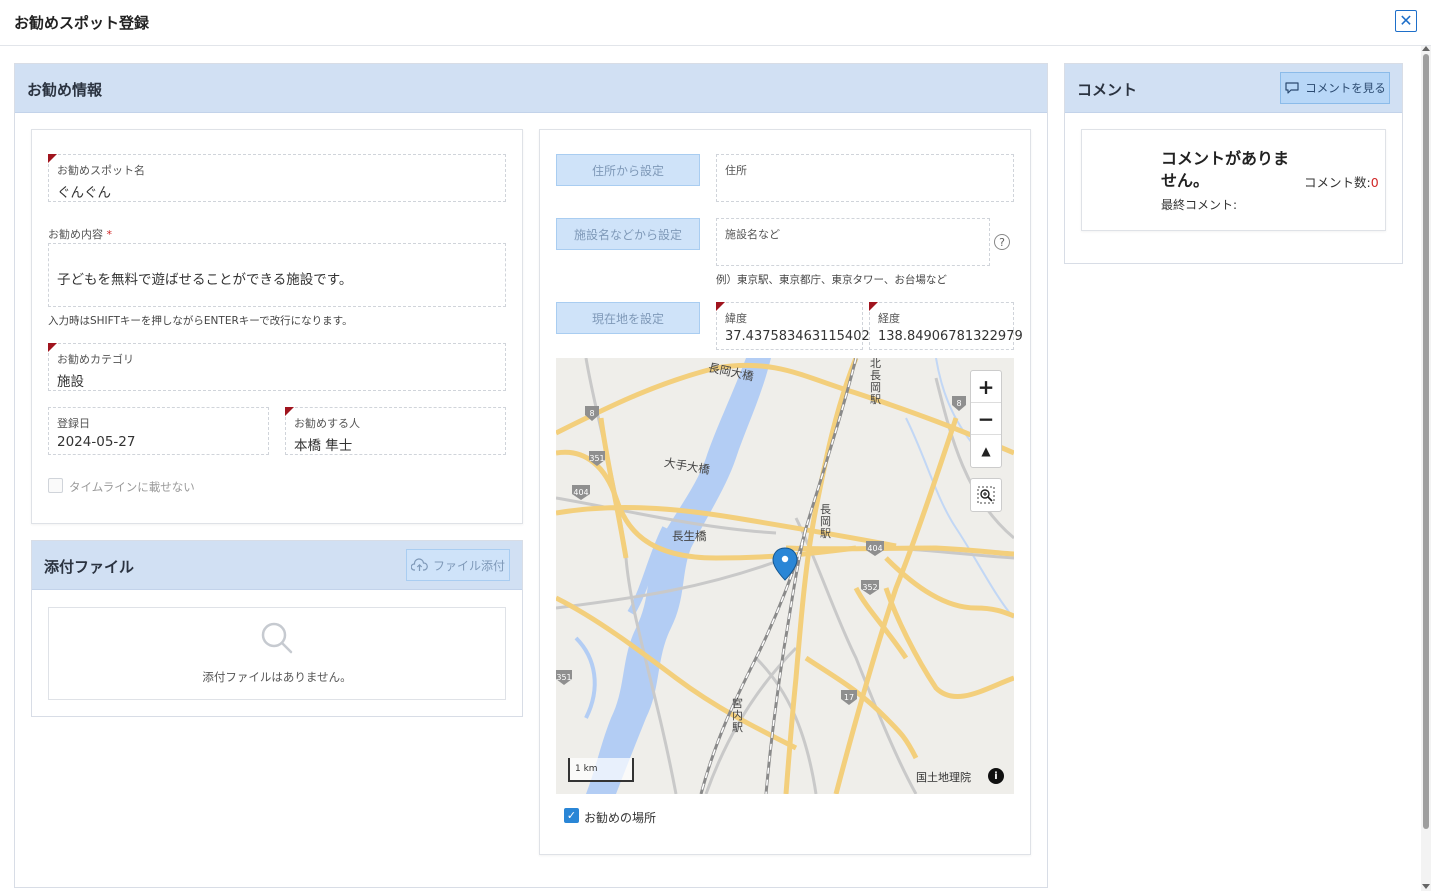 The image size is (1431, 891). Describe the element at coordinates (55, 485) in the screenshot. I see `timeline-checkbox` at that location.